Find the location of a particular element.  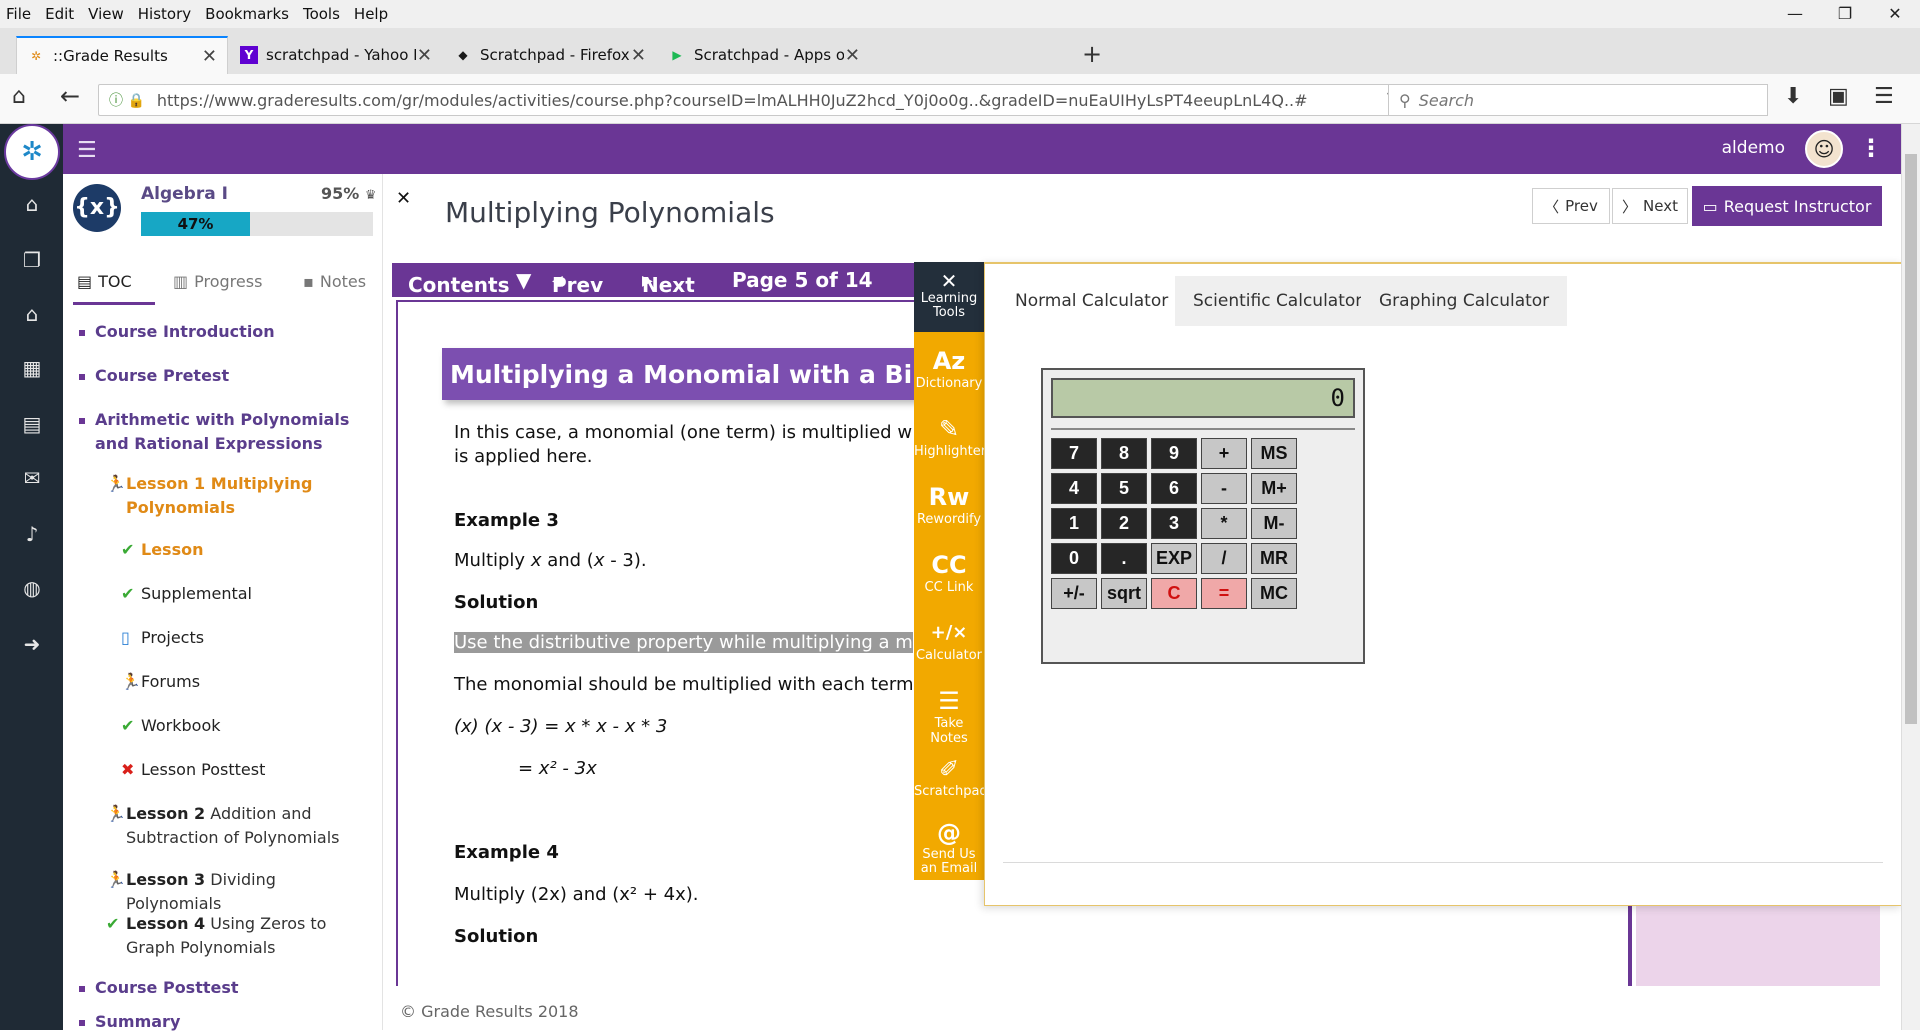

document-icon: ▤ is located at coordinates (32, 424).